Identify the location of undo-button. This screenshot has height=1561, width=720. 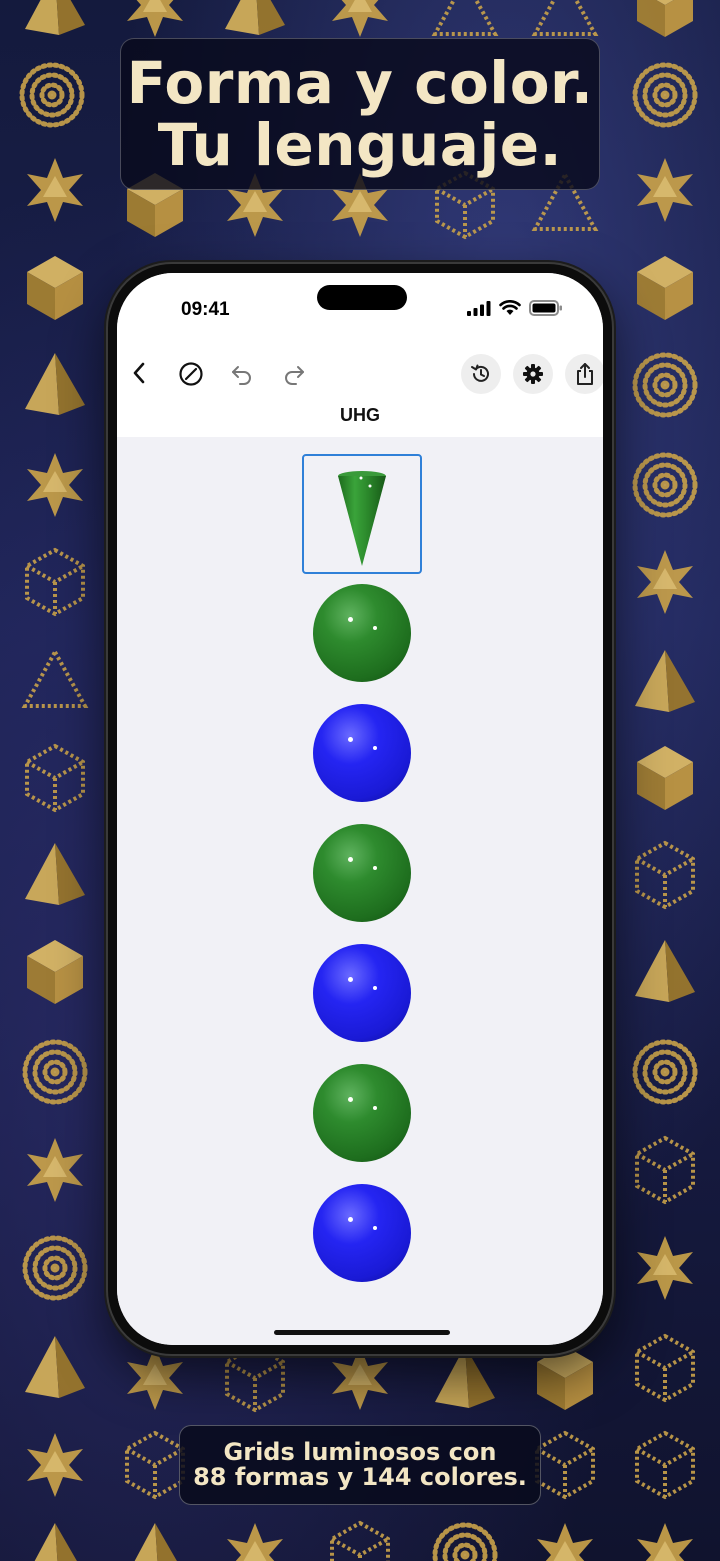
(242, 374).